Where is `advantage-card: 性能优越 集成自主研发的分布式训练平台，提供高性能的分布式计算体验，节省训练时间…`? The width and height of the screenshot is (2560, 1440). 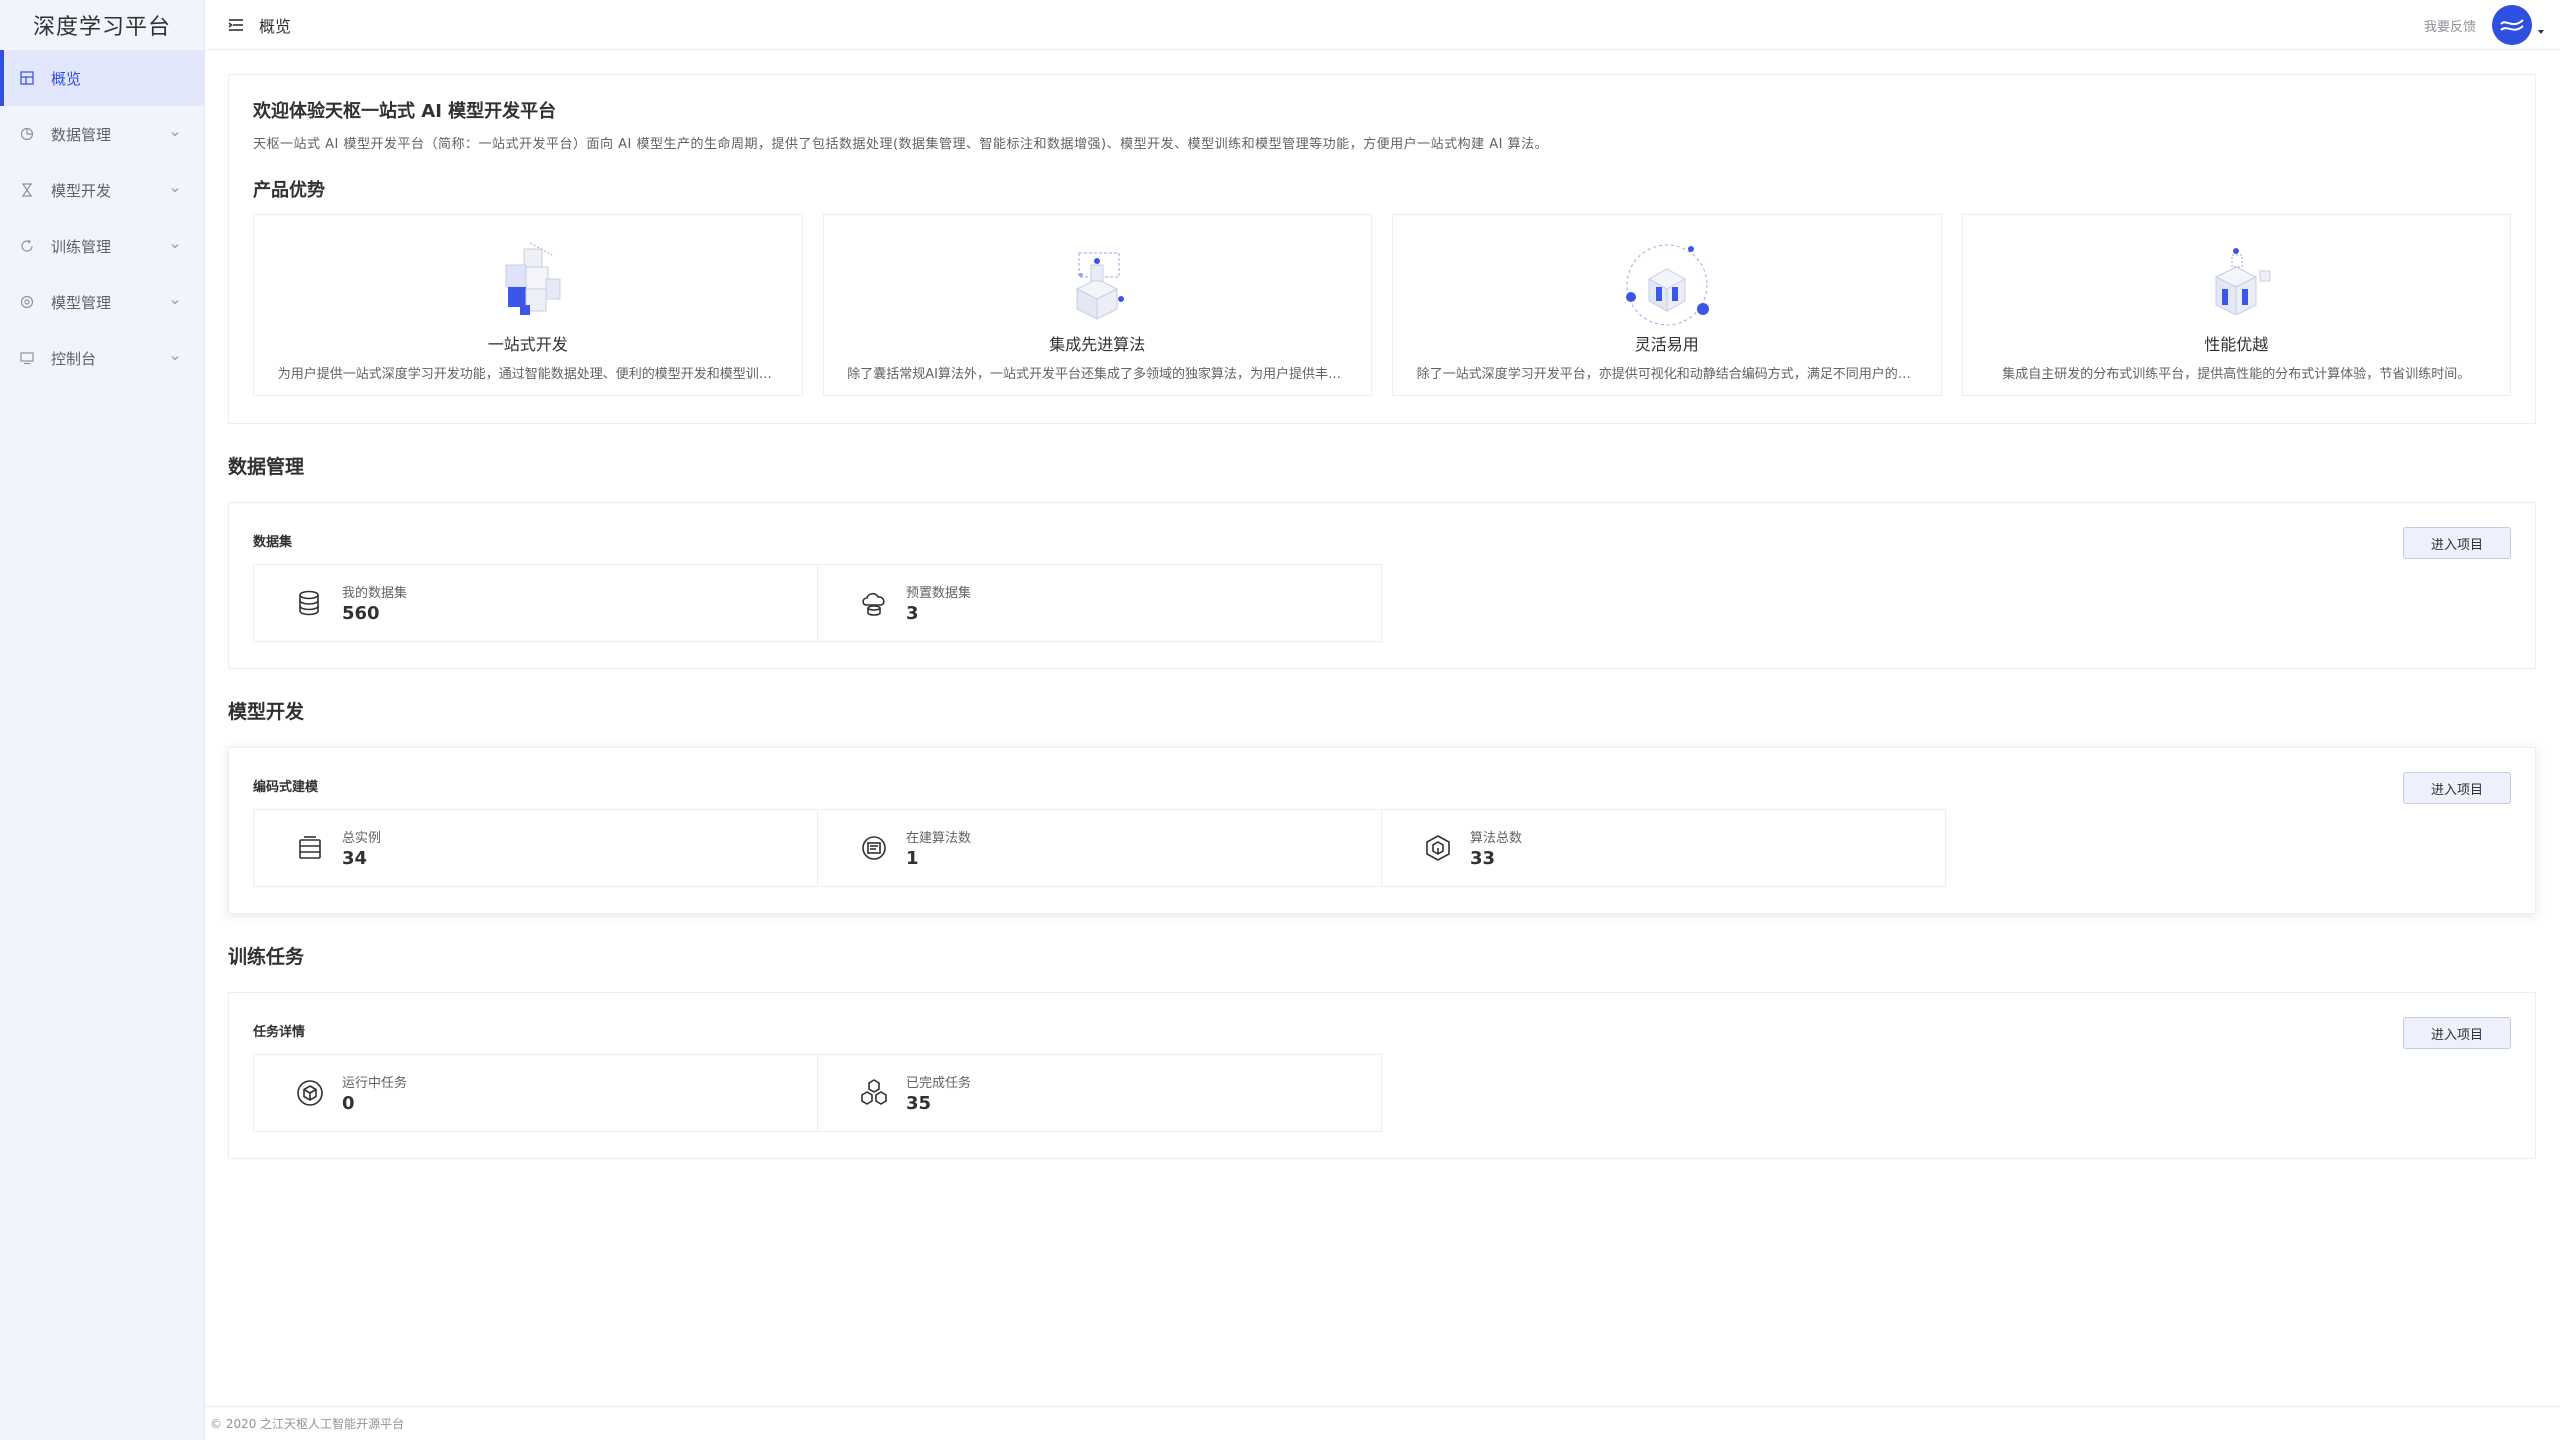
advantage-card: 性能优越 集成自主研发的分布式训练平台，提供高性能的分布式计算体验，节省训练时间… is located at coordinates (2236, 305).